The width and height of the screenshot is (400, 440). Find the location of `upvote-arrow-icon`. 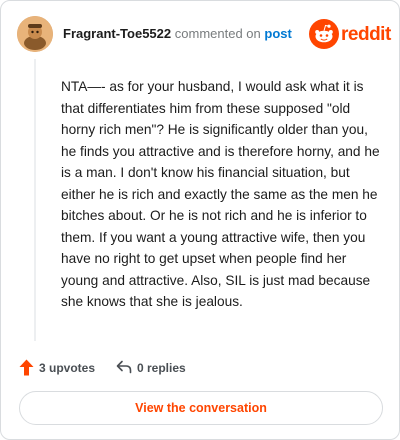

upvote-arrow-icon is located at coordinates (26, 367).